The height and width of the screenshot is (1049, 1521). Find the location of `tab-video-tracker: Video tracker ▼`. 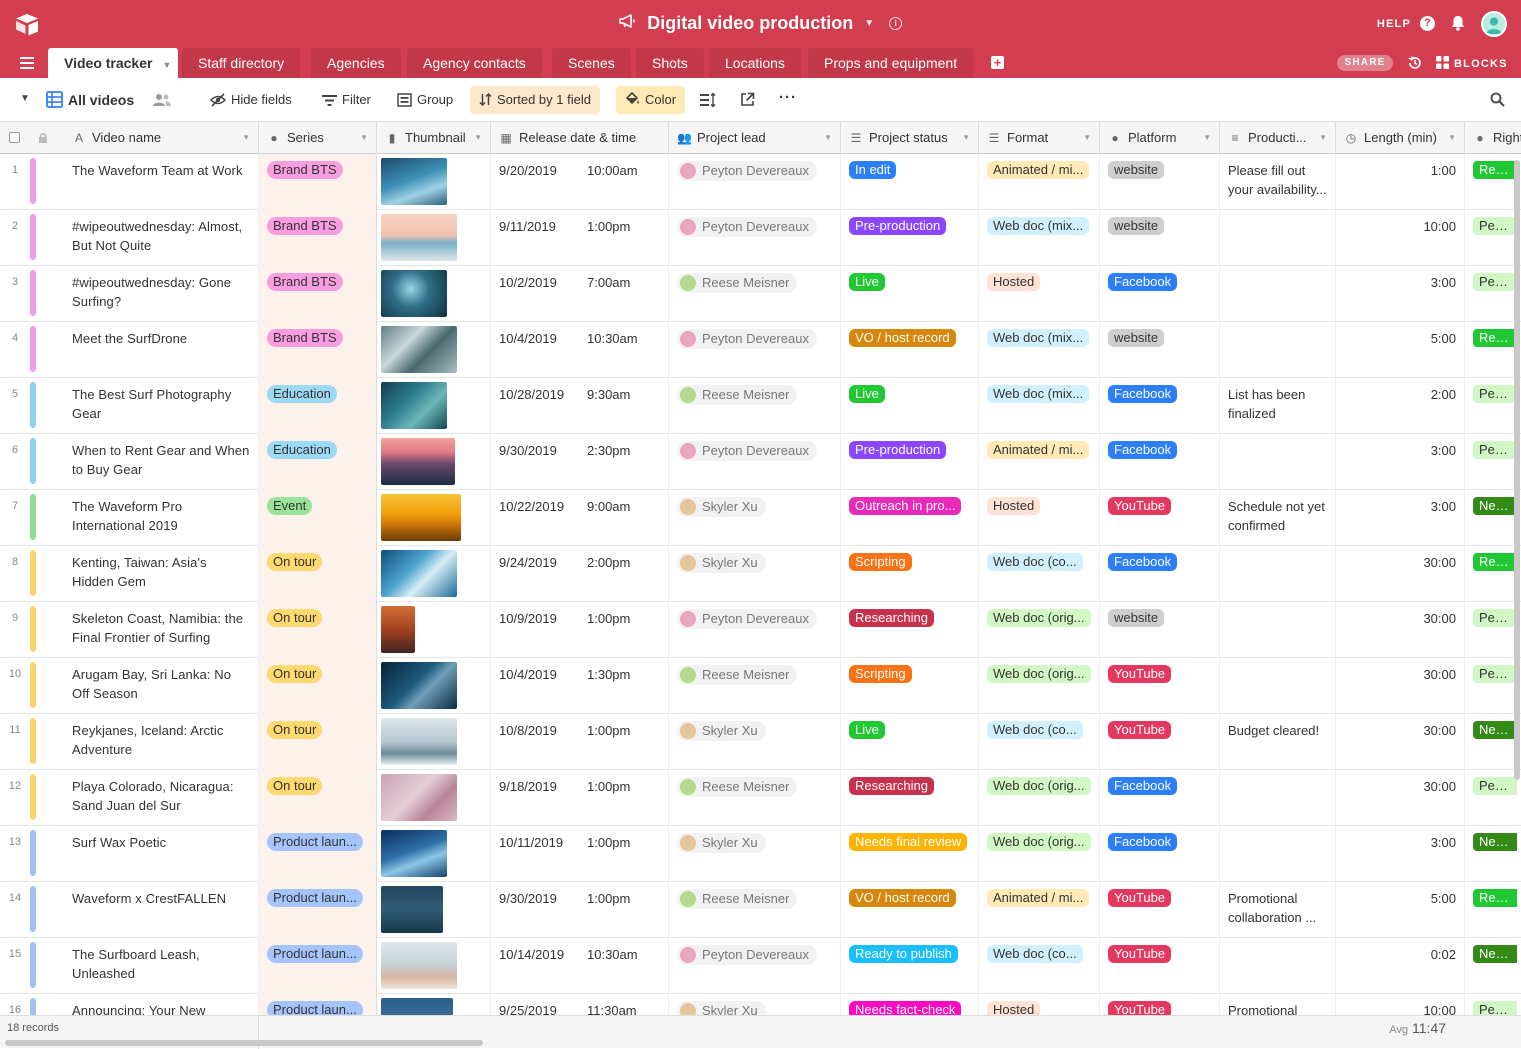

tab-video-tracker: Video tracker ▼ is located at coordinates (113, 63).